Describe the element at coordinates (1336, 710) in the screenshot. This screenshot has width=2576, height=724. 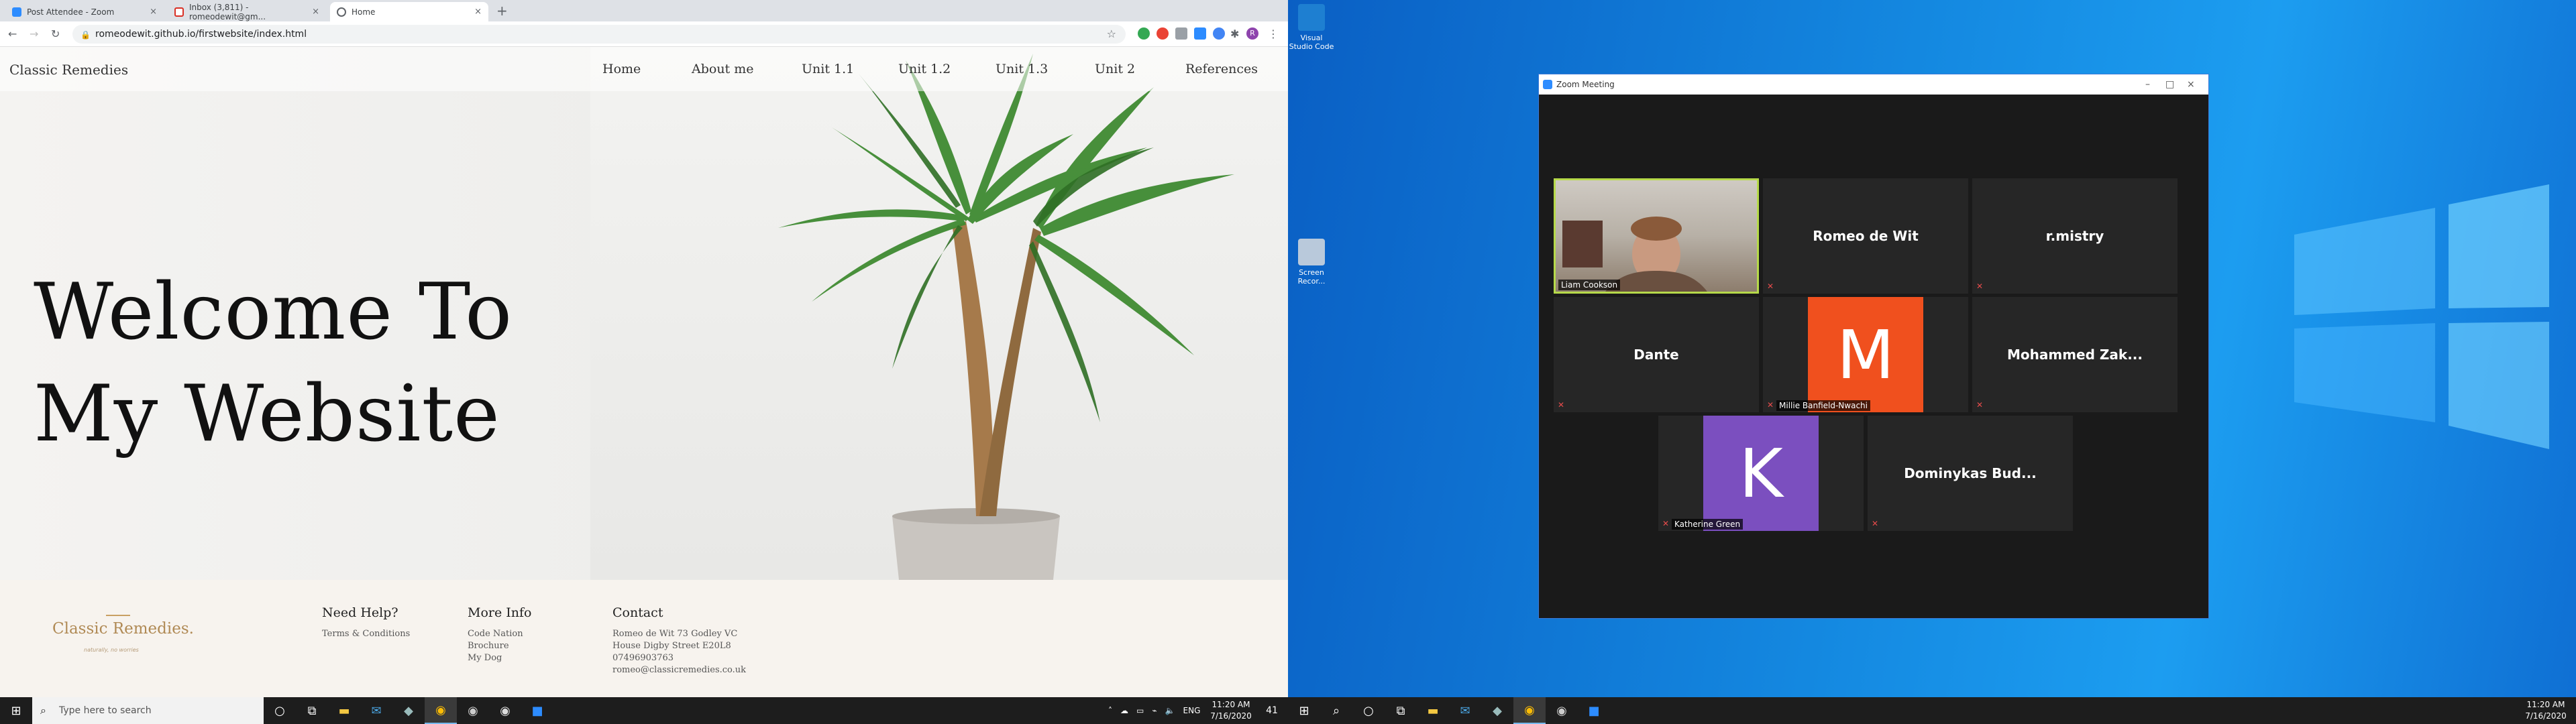
I see `search-icon: ⌕` at that location.